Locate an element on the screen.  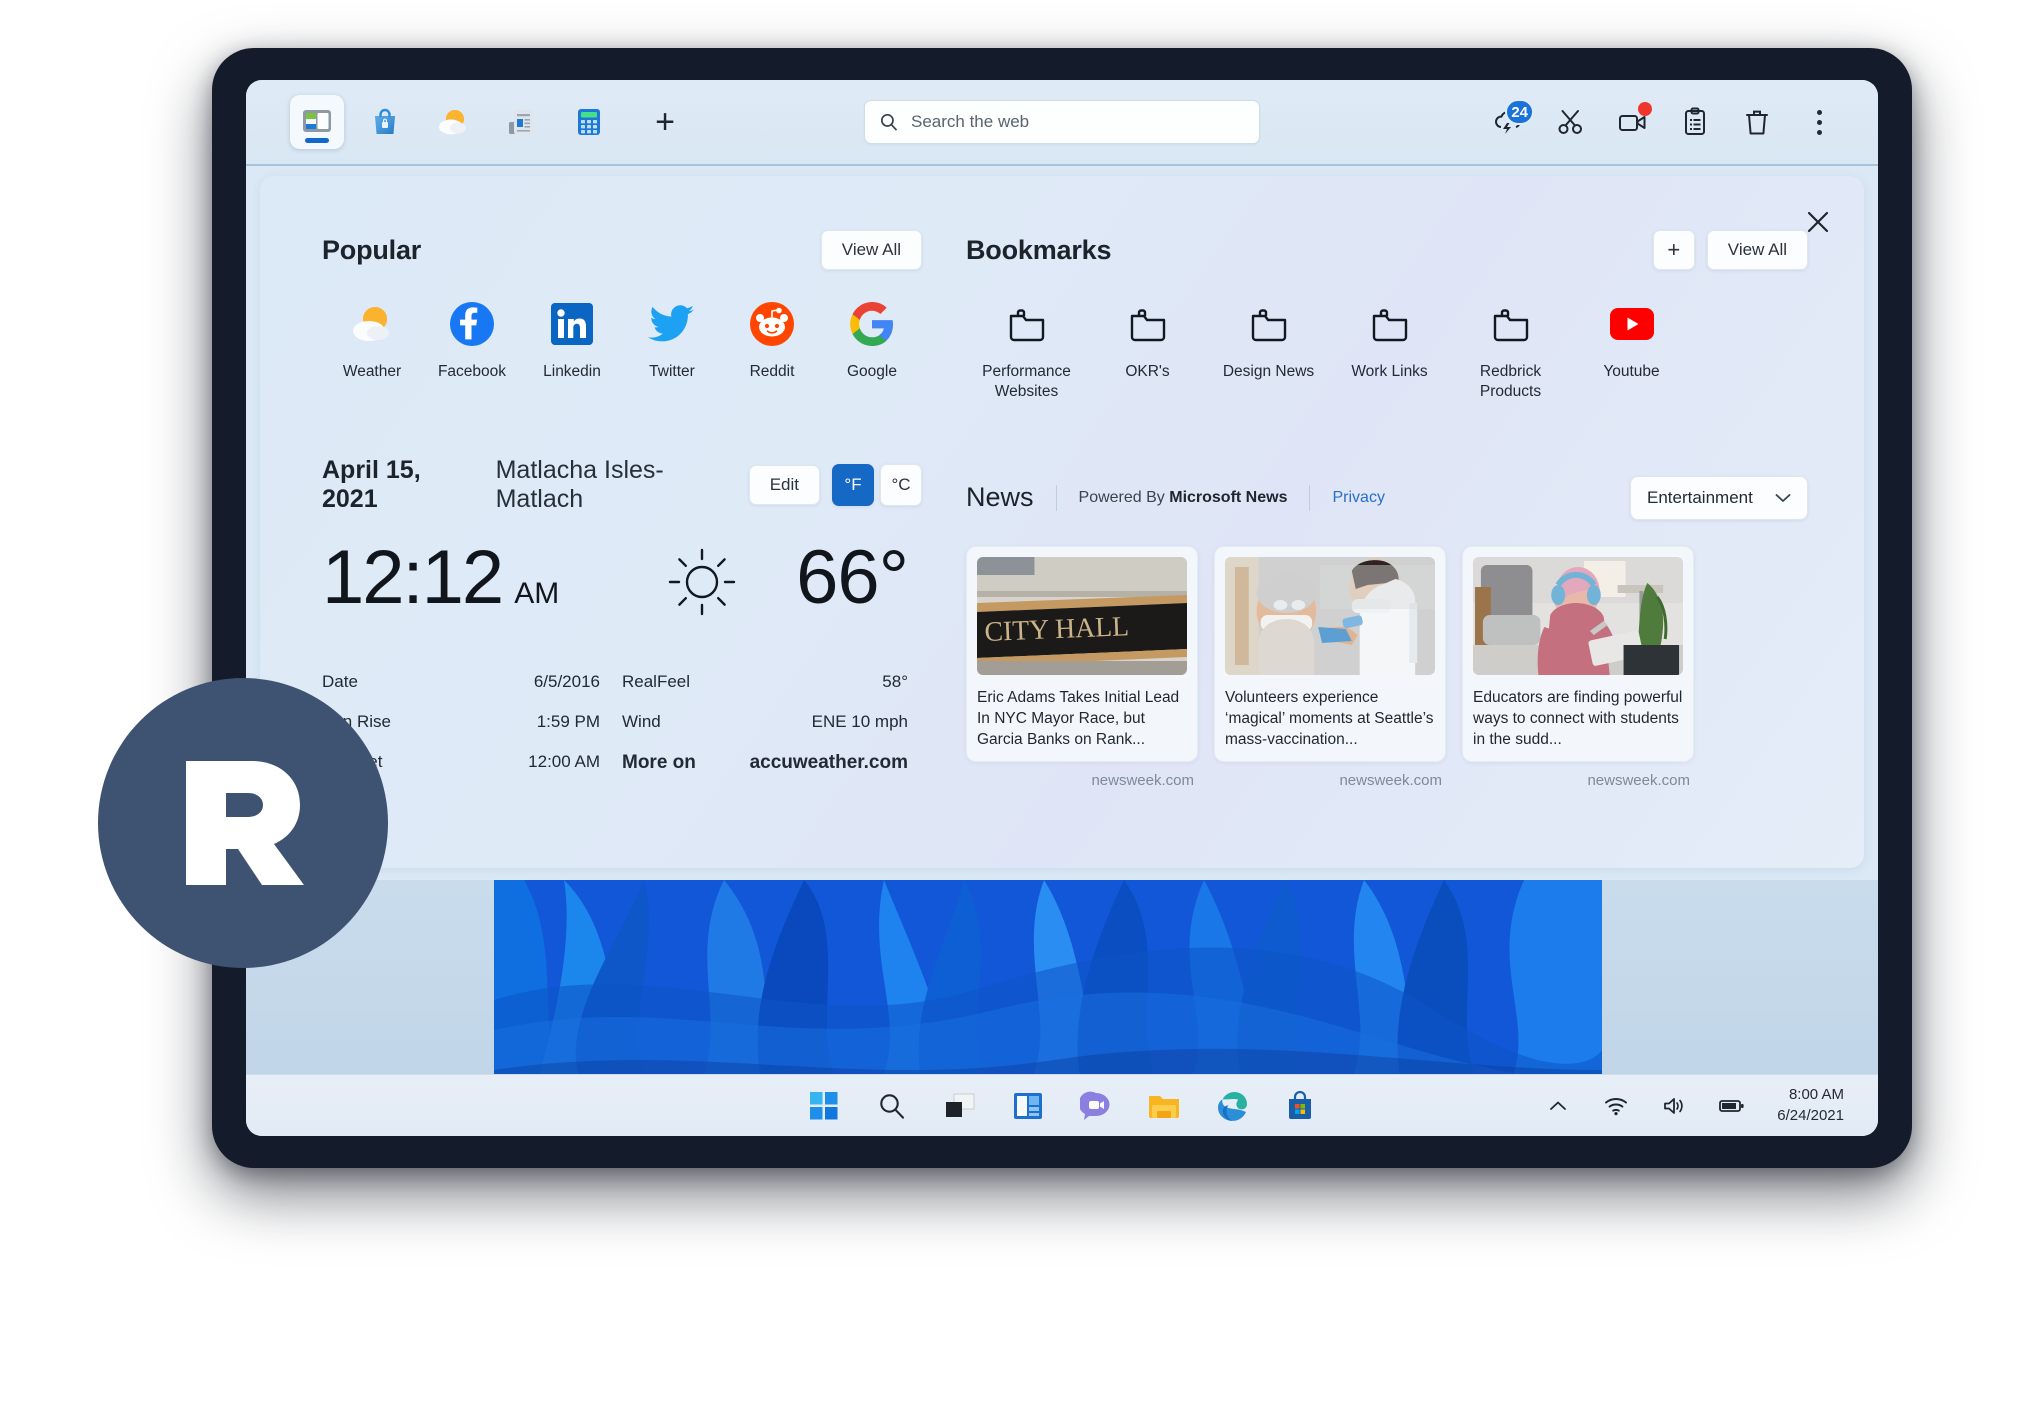
stat-value: 58° is located at coordinates (895, 681).